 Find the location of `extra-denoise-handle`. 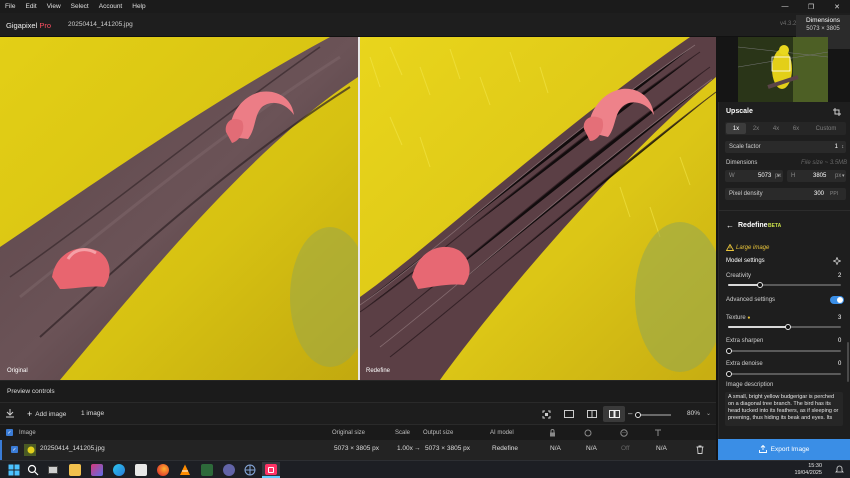

extra-denoise-handle is located at coordinates (729, 373).